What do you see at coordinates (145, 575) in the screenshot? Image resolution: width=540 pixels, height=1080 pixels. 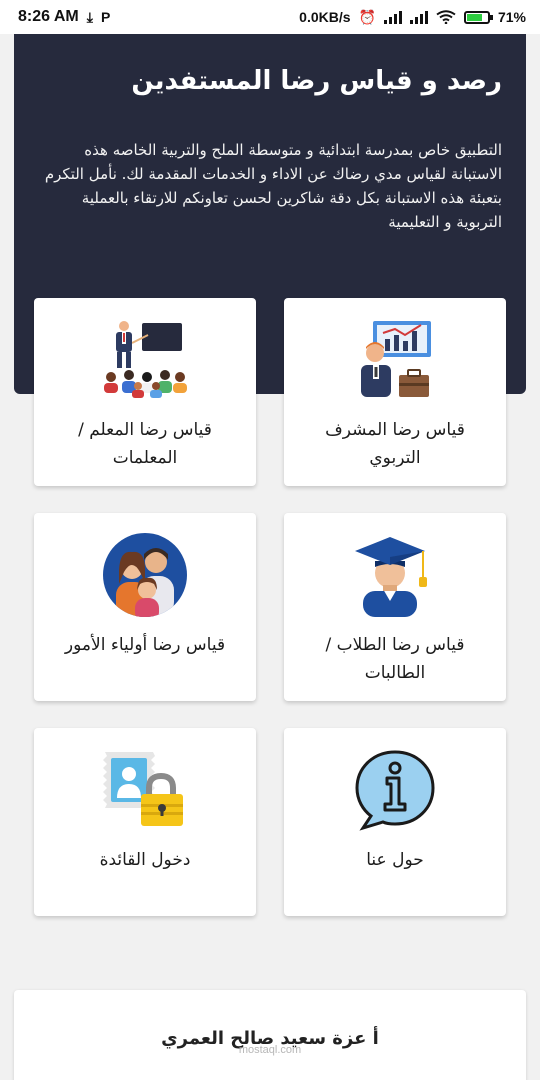 I see `family-icon` at bounding box center [145, 575].